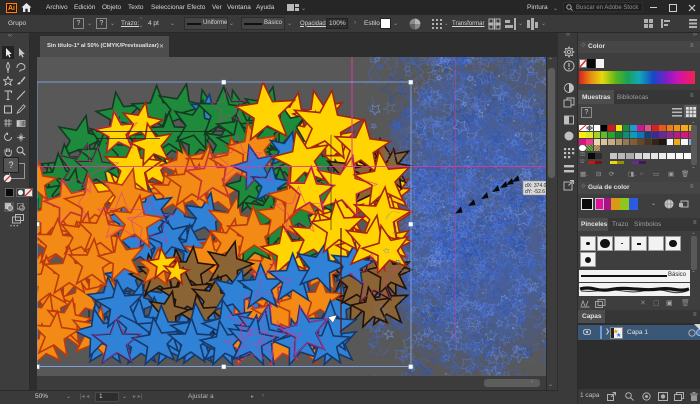 Image resolution: width=700 pixels, height=404 pixels. Describe the element at coordinates (535, 192) in the screenshot. I see `svg-text: dY: -52.6` at that location.